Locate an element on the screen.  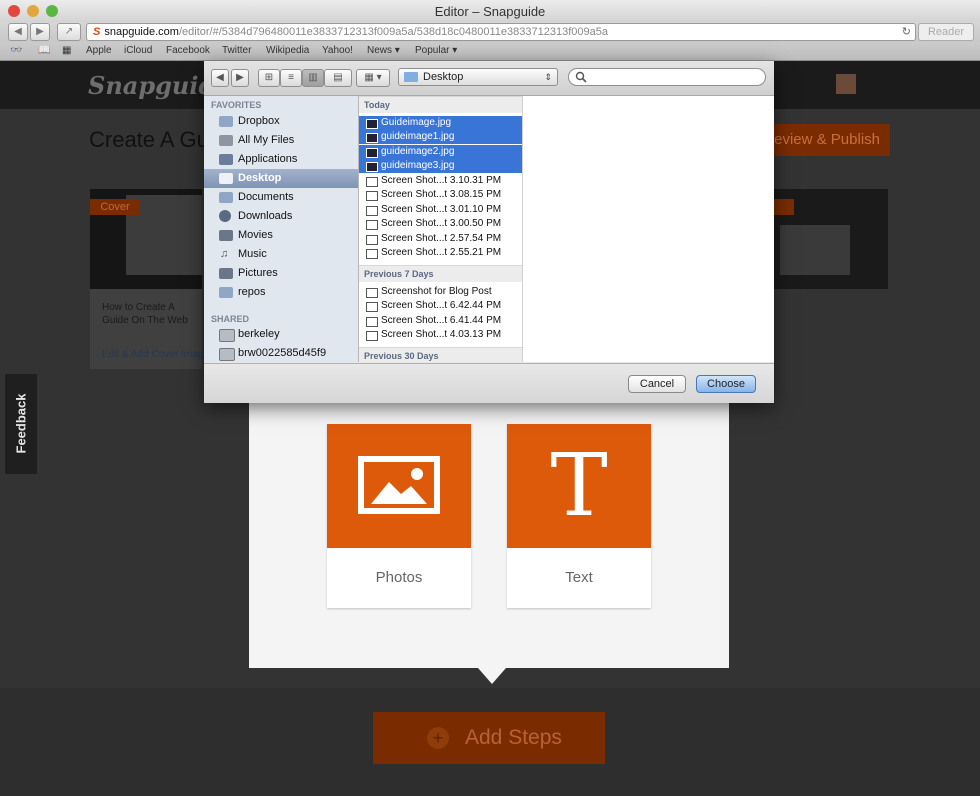
bookmark-news: News ▾ is located at coordinates (383, 50).